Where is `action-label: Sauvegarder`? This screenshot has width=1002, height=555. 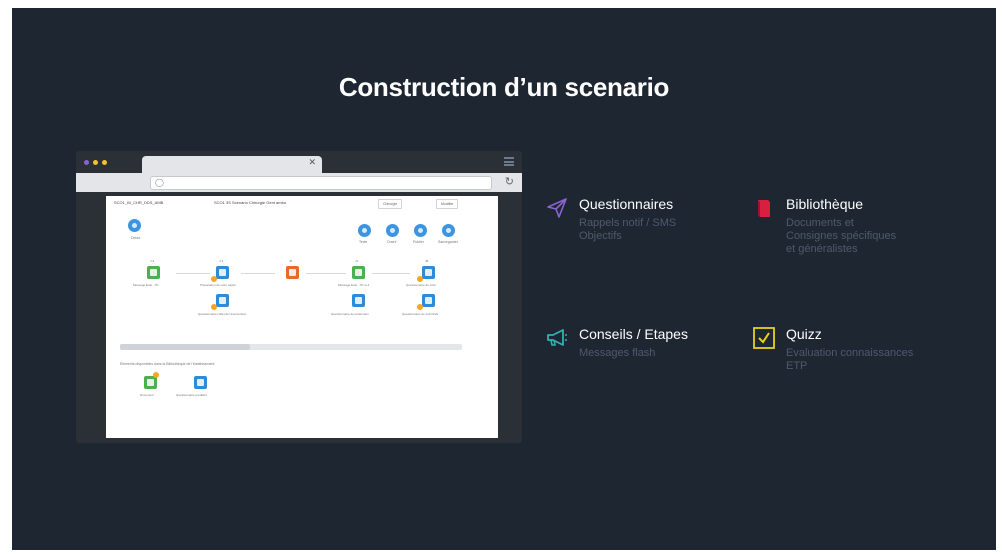 action-label: Sauvegarder is located at coordinates (448, 242).